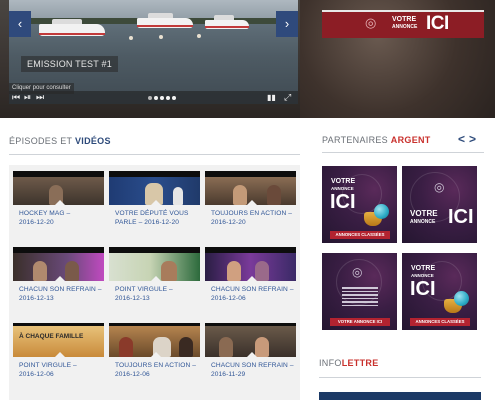 Image resolution: width=495 pixels, height=400 pixels. I want to click on episode-caption: CHACUN SON REFRAIN – 2016-12-06, so click(253, 294).